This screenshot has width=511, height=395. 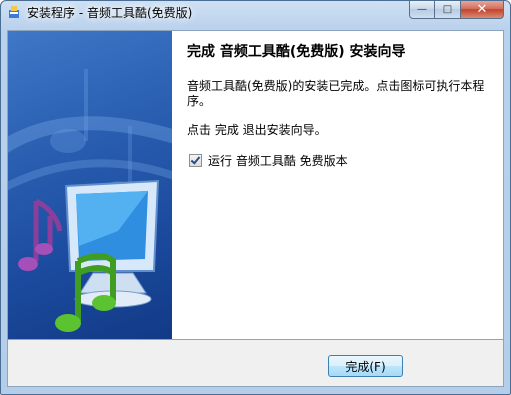 What do you see at coordinates (110, 13) in the screenshot?
I see `window-title: 安装程序 - 音频工具酷(免费版)` at bounding box center [110, 13].